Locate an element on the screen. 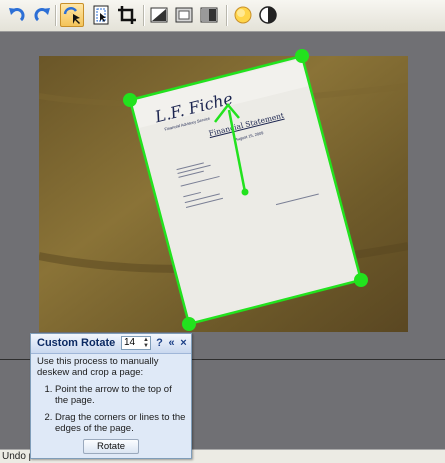 The width and height of the screenshot is (445, 463). panel-header: Custom Rotate 14 ▲ ▼ ? « × is located at coordinates (111, 344).